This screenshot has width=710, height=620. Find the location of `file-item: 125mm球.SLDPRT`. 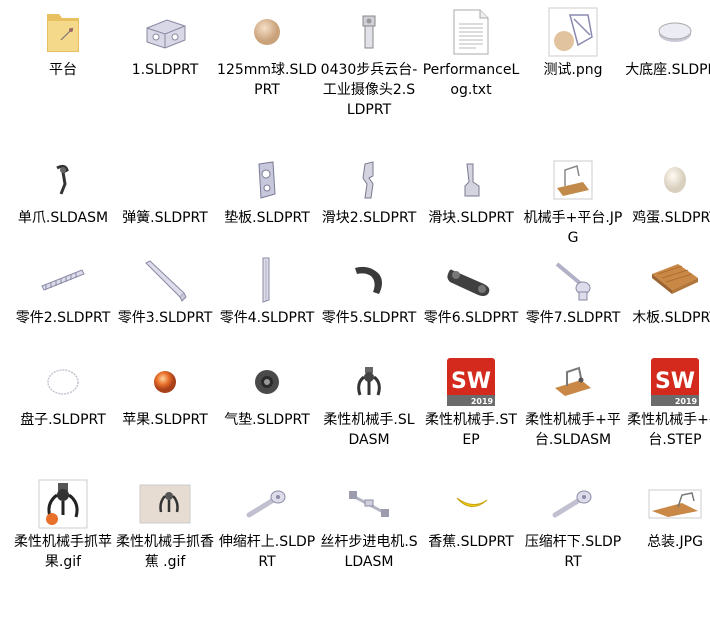

file-item: 125mm球.SLDPRT is located at coordinates (267, 54).